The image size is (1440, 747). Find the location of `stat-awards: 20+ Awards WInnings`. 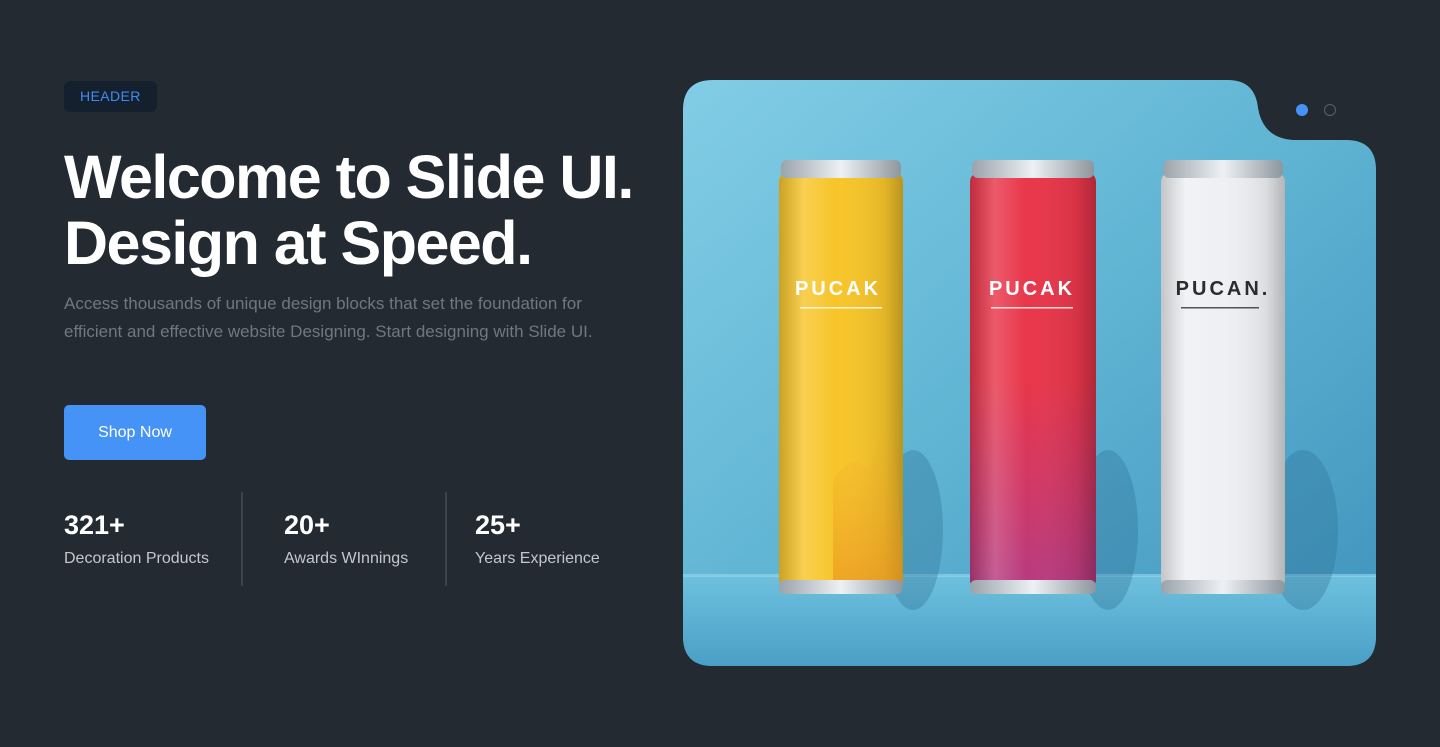

stat-awards: 20+ Awards WInnings is located at coordinates (344, 539).